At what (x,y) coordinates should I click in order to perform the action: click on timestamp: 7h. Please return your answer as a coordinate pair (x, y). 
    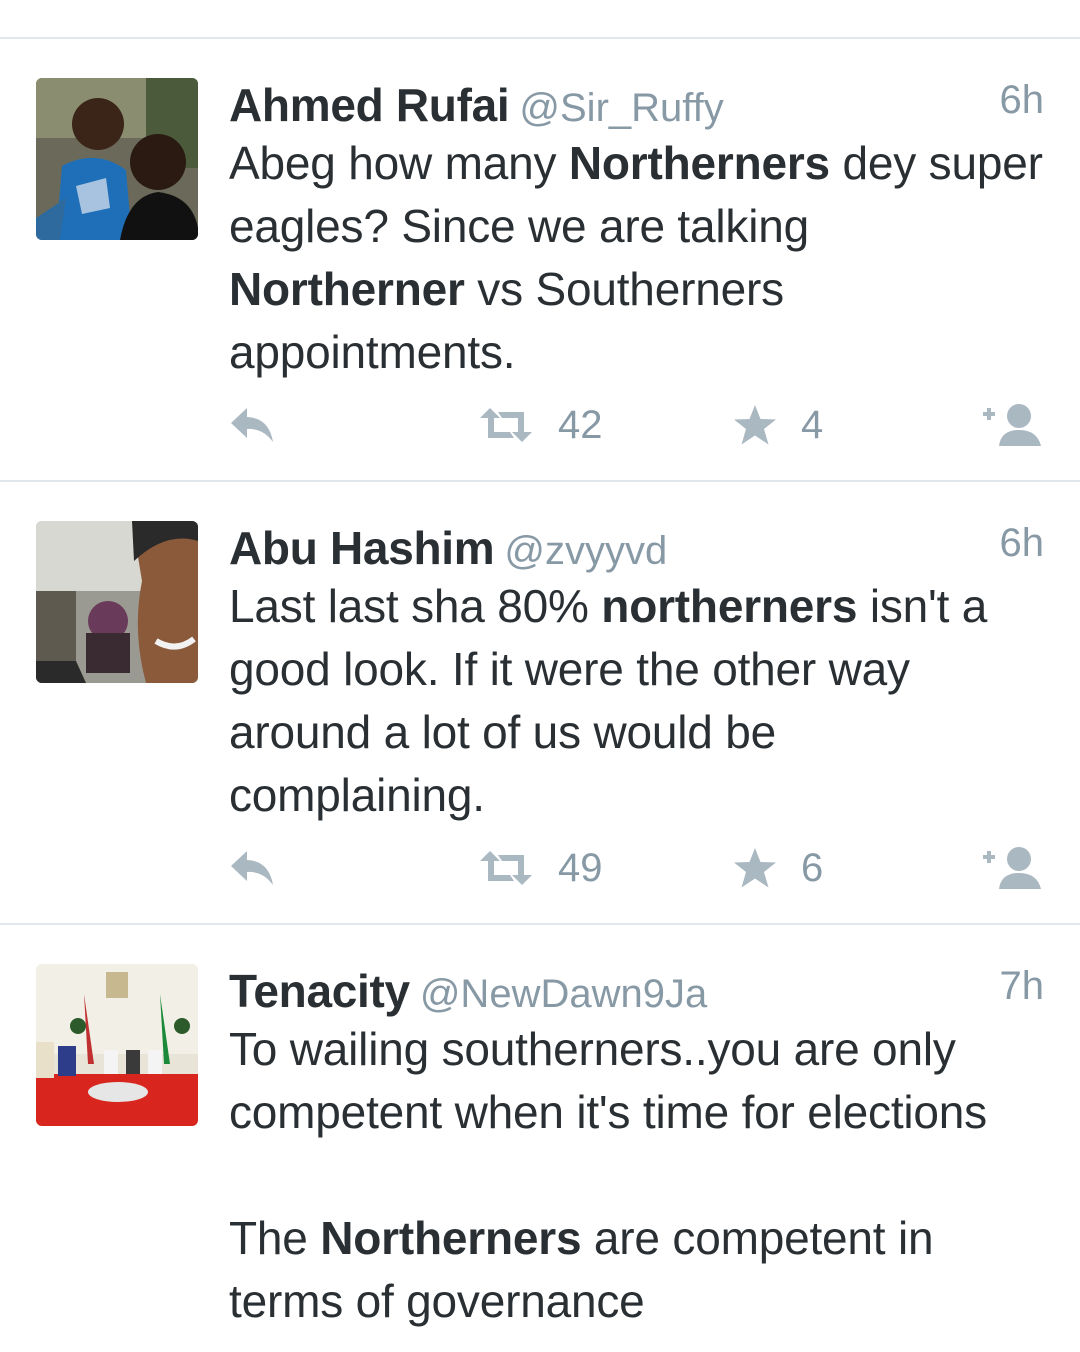
    Looking at the image, I should click on (1022, 986).